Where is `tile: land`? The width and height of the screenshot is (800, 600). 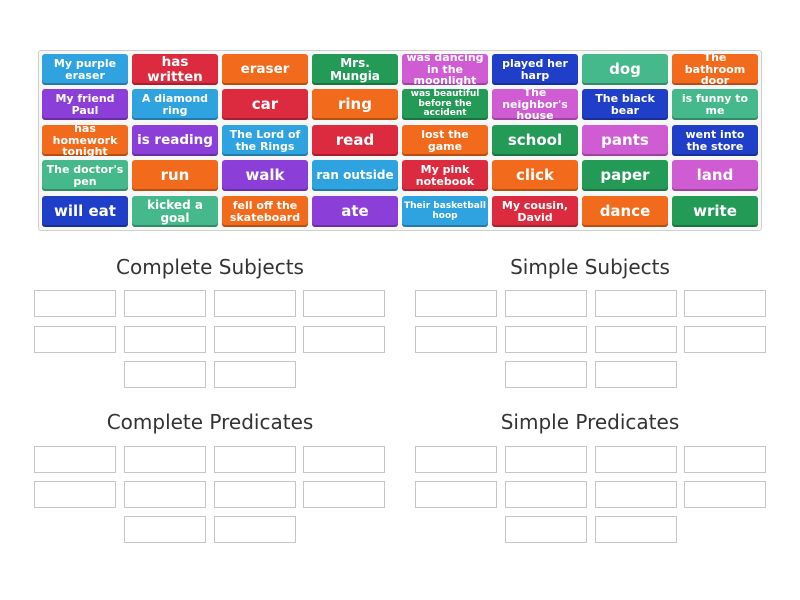 tile: land is located at coordinates (715, 175).